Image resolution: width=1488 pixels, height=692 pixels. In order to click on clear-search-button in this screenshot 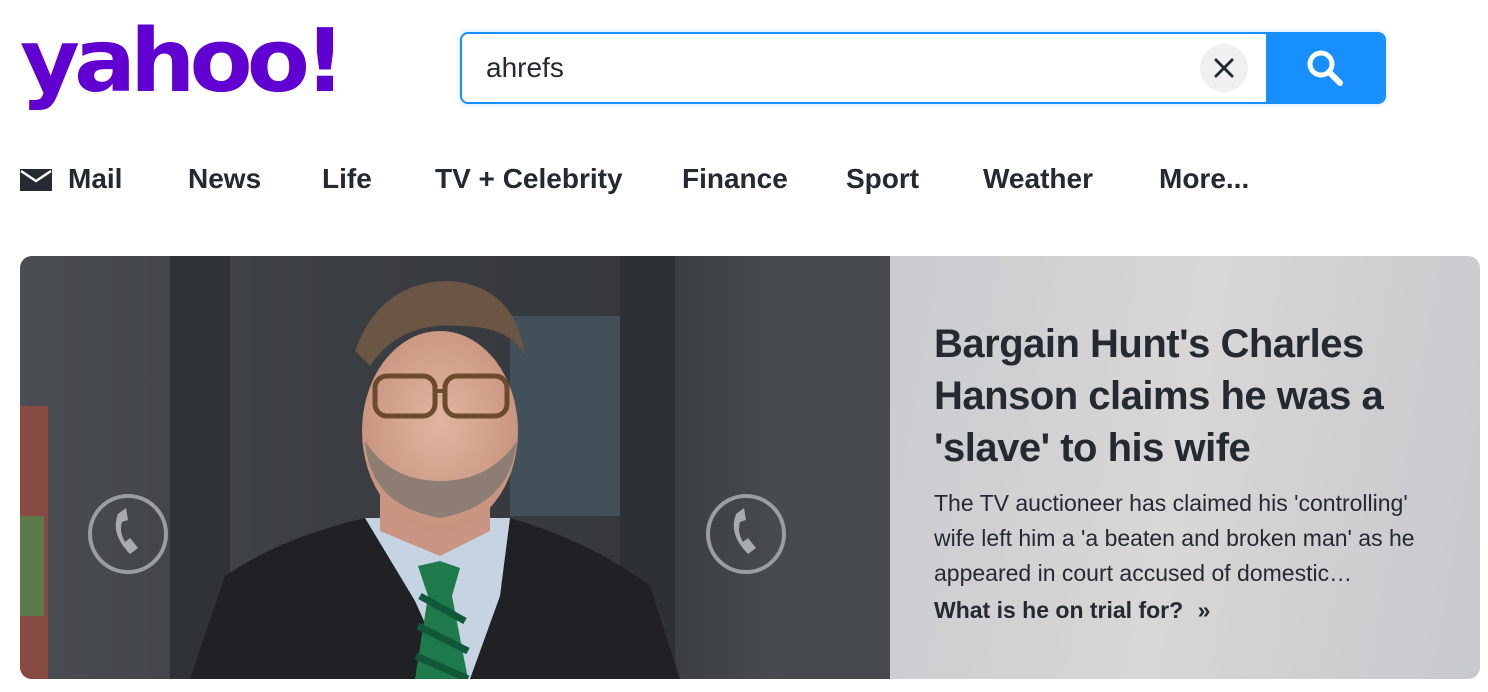, I will do `click(1224, 68)`.